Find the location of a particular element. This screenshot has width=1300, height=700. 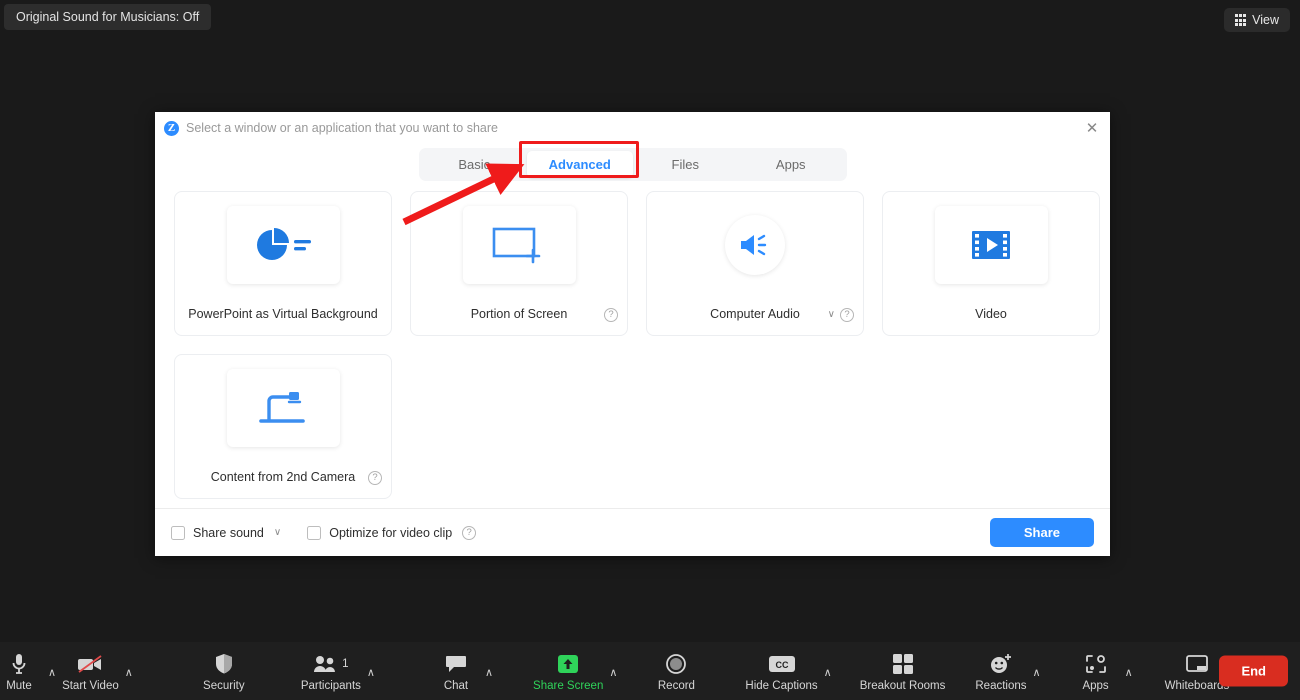

chevron-down-icon: ∨ is located at coordinates (831, 314).